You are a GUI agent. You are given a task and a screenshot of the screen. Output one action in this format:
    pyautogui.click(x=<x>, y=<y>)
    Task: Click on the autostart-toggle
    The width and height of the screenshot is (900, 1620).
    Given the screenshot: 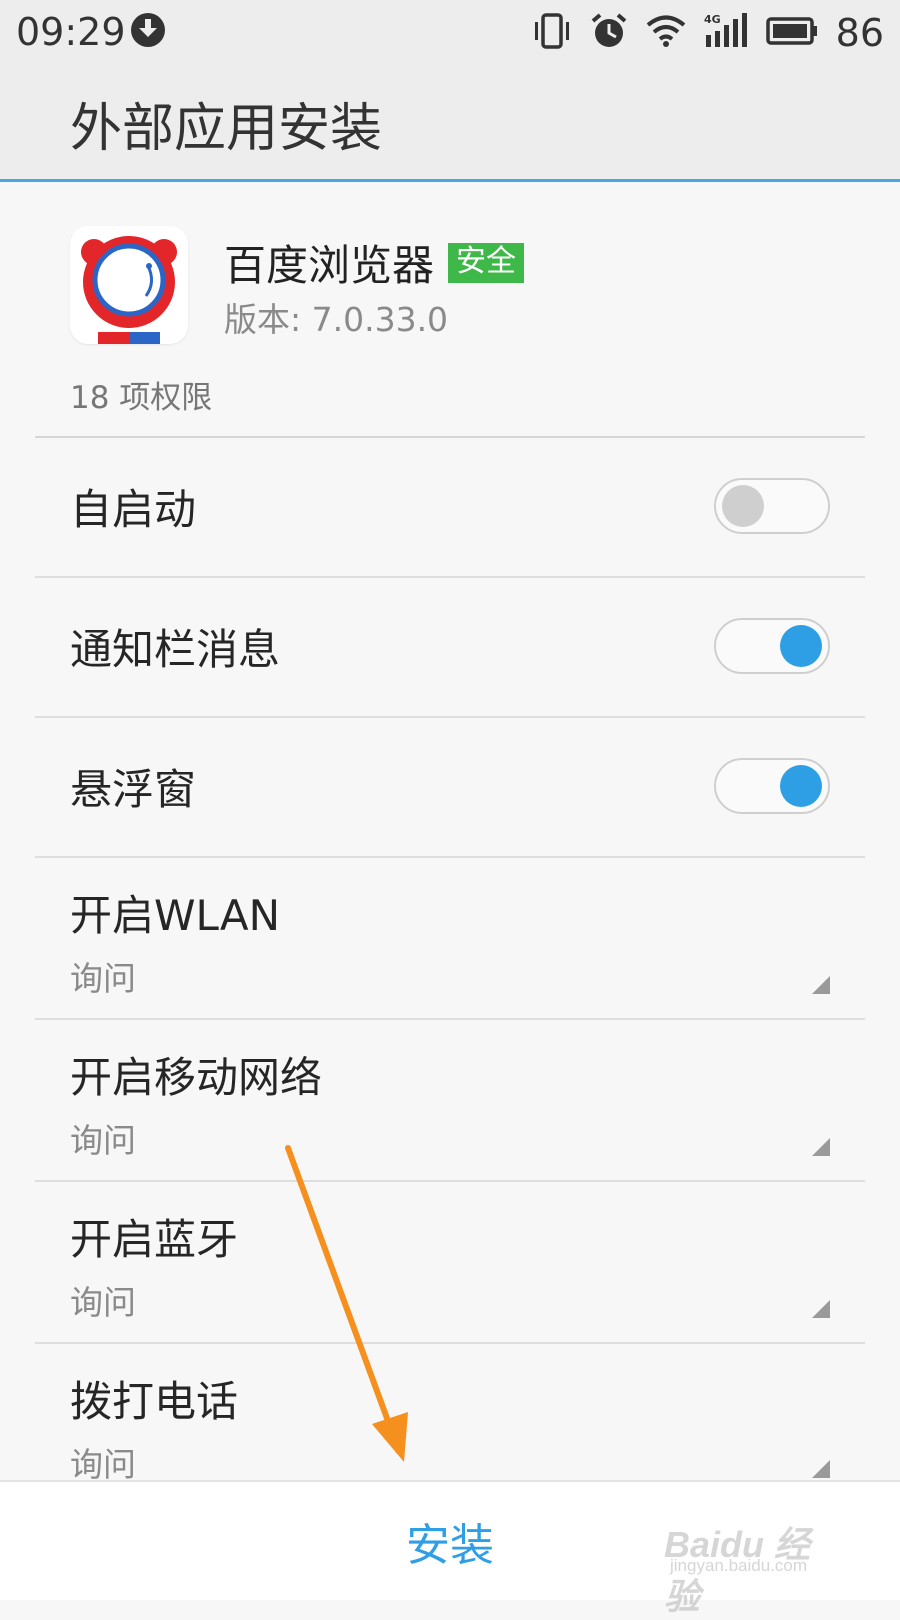 What is the action you would take?
    pyautogui.click(x=772, y=506)
    